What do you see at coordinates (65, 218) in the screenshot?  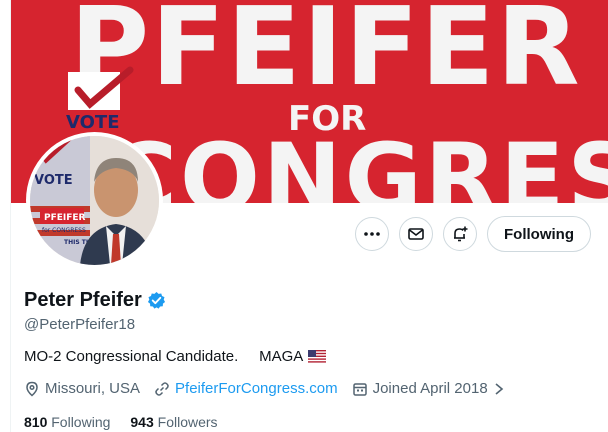 I see `avatar-name-sign: PFEIFER` at bounding box center [65, 218].